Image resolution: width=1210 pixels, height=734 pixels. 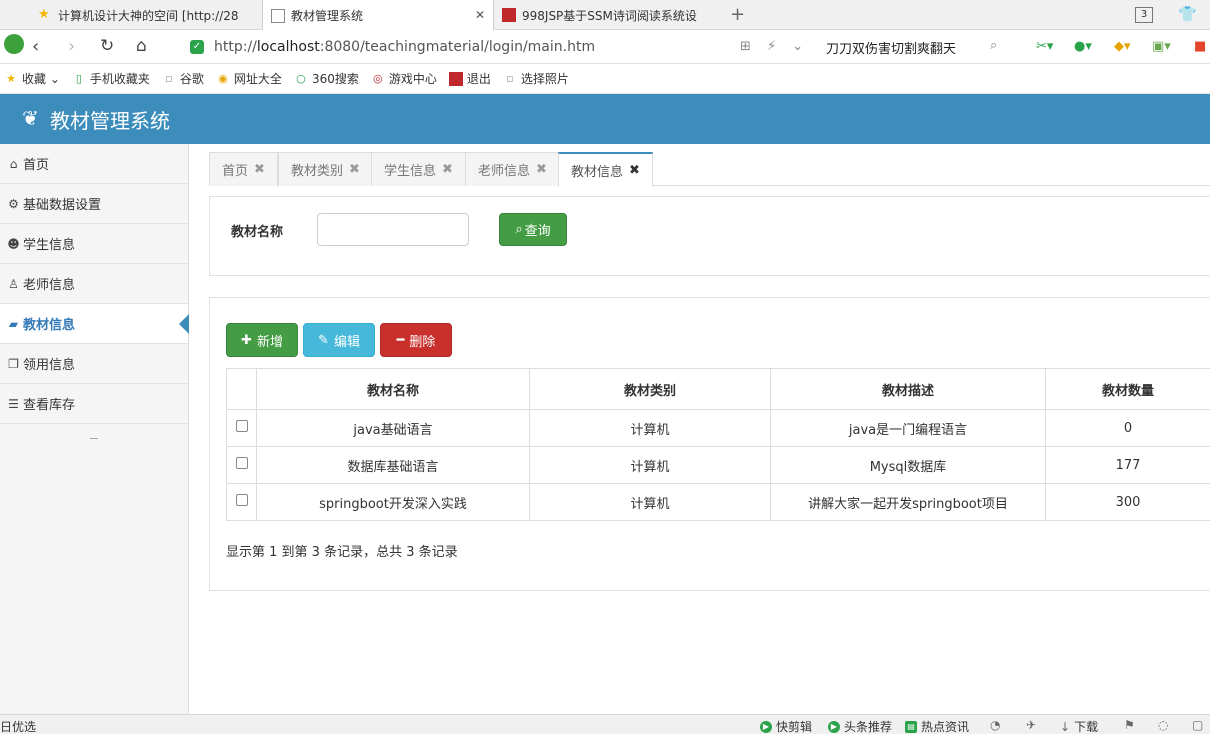 I want to click on sidebar-item-requisitions: ❐ 领用信息, so click(x=94, y=364).